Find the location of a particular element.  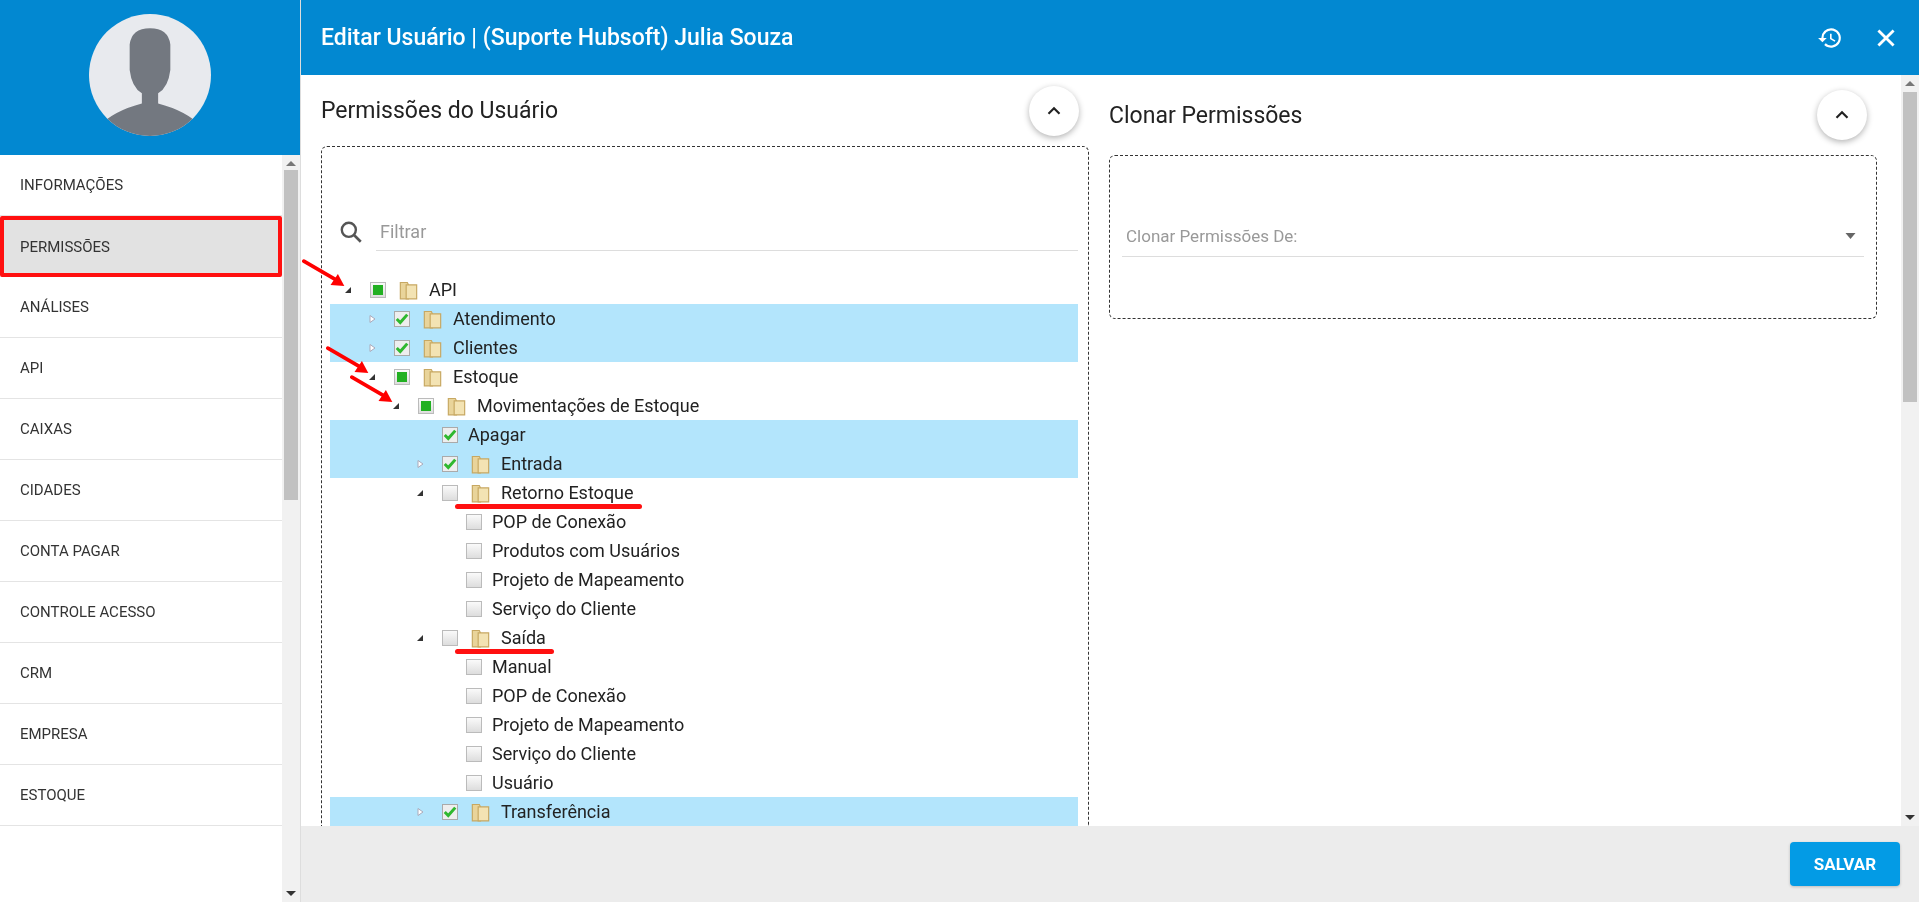

tree-label: Movimentações de Estoque is located at coordinates (588, 405).